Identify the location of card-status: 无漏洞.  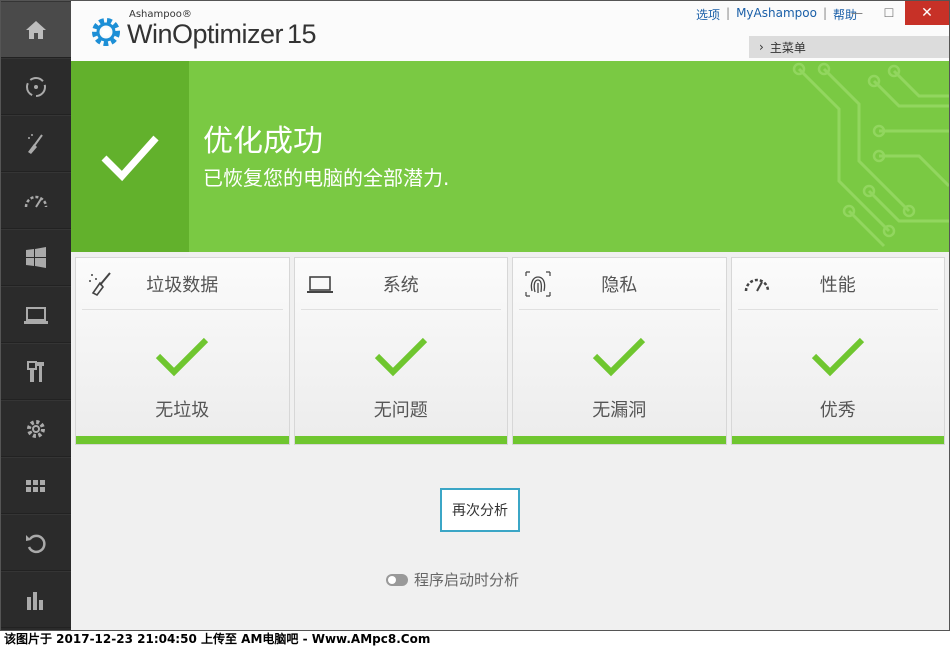
(619, 410).